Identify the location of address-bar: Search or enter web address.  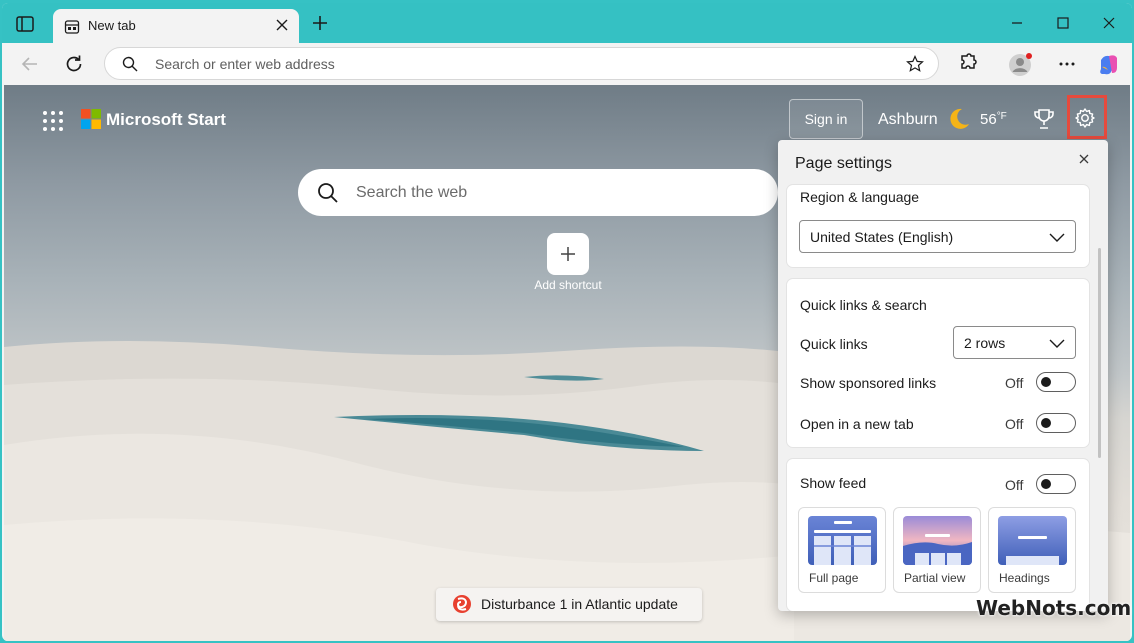
(521, 63).